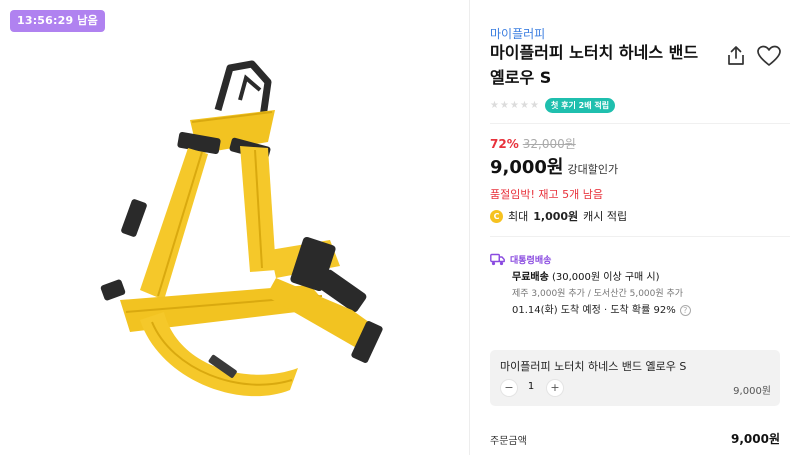  What do you see at coordinates (555, 388) in the screenshot?
I see `quantity-increase-button: +` at bounding box center [555, 388].